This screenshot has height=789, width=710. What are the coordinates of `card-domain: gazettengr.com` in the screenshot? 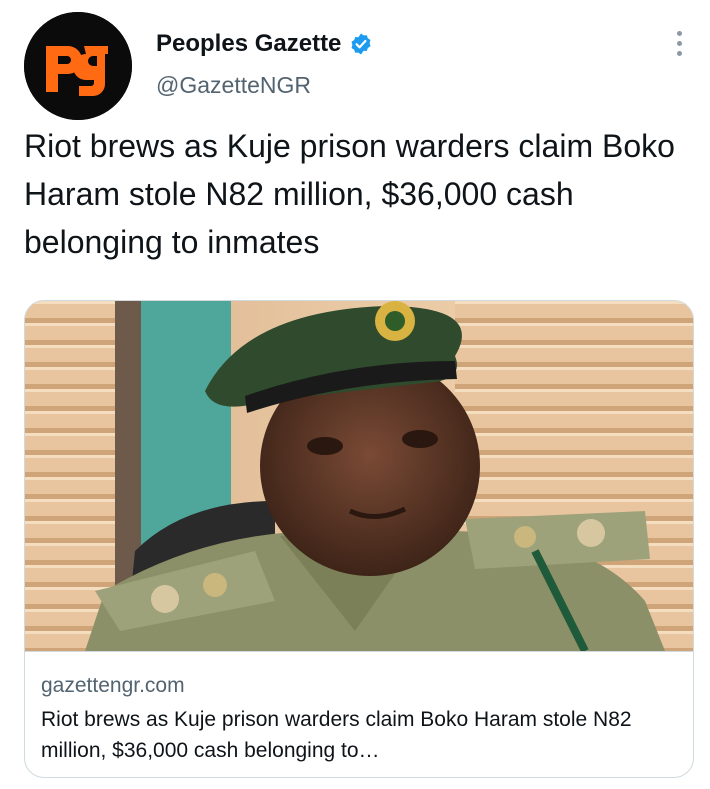 It's located at (113, 685).